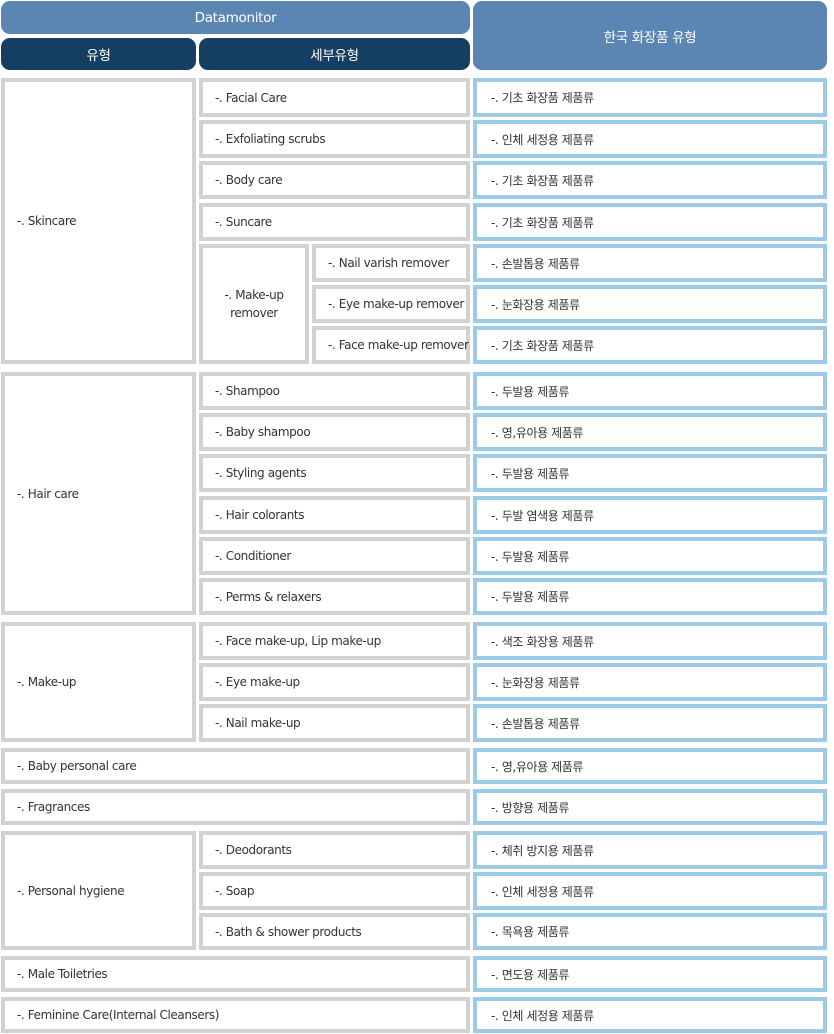  I want to click on korean-type-cell: -. 체취 방지용 제품류, so click(650, 850).